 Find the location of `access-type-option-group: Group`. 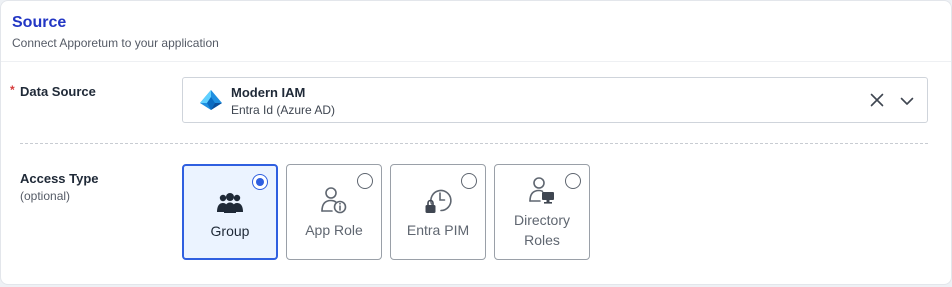

access-type-option-group: Group is located at coordinates (230, 212).